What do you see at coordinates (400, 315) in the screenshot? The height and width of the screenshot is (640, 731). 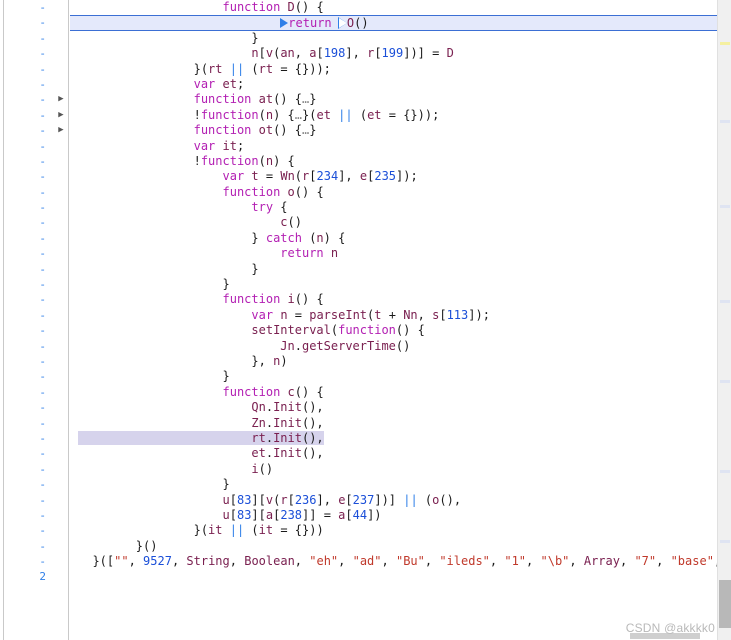 I see `code-line: var n = parseInt(t + Nn, s[113]);` at bounding box center [400, 315].